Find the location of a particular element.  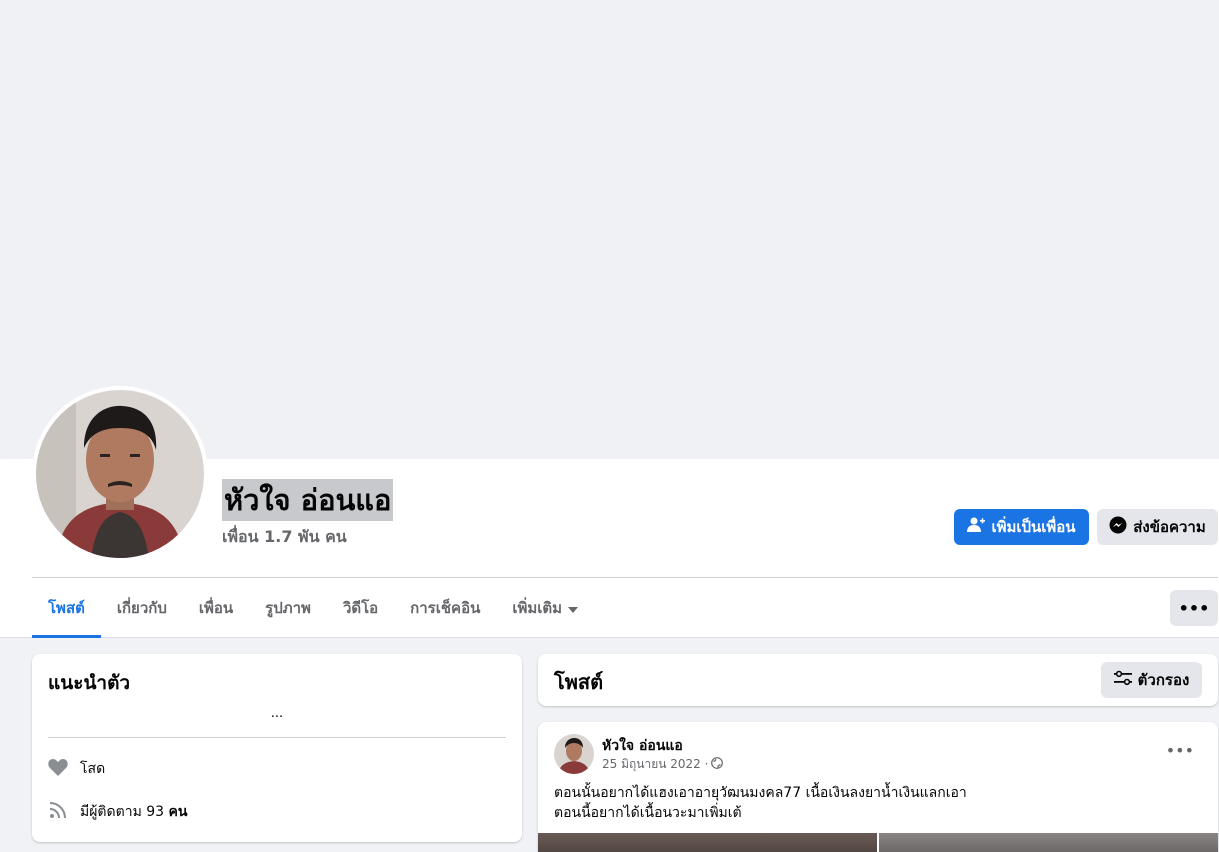

filter-button: ตัวกรอง is located at coordinates (1151, 680).